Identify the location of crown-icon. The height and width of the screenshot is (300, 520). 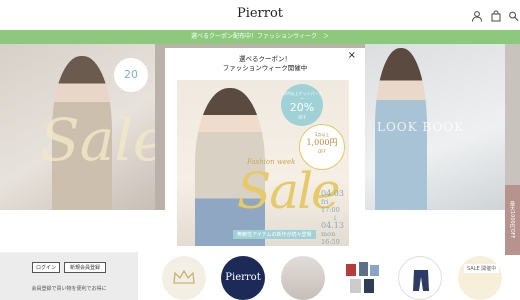
(184, 276).